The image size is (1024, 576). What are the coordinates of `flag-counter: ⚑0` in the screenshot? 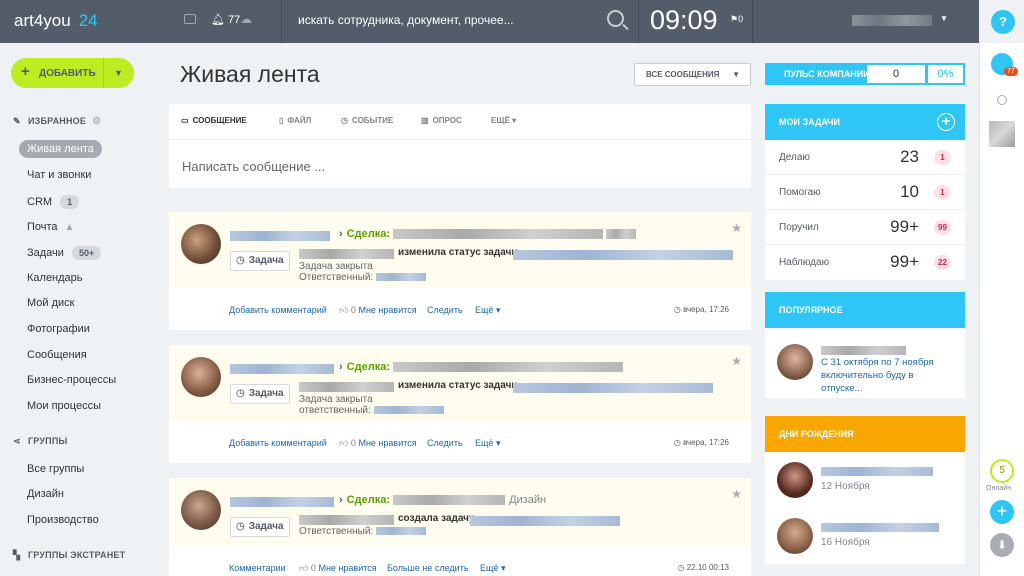 It's located at (736, 19).